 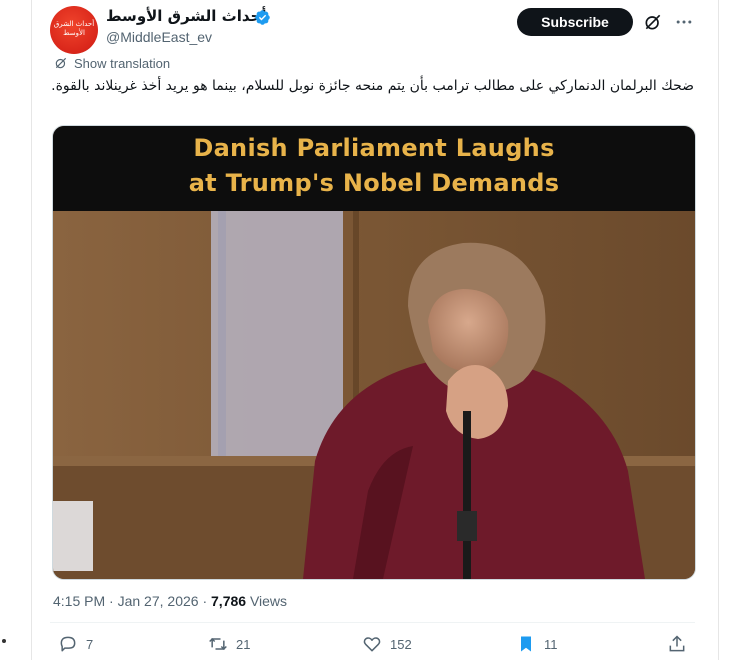 I want to click on tweet-meta: 4:15 PM · Jan 27, 2026 · 7,786 Views, so click(x=170, y=601).